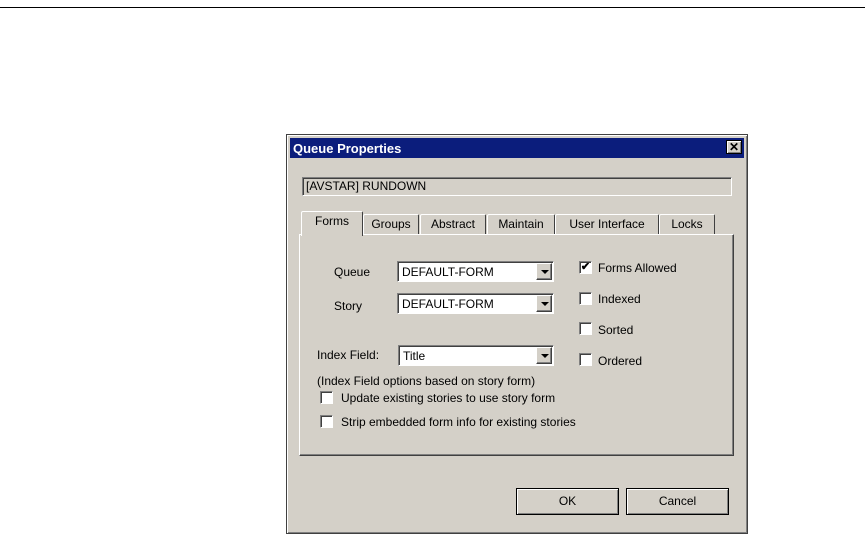 The width and height of the screenshot is (865, 536). I want to click on page-top-rule, so click(432, 7).